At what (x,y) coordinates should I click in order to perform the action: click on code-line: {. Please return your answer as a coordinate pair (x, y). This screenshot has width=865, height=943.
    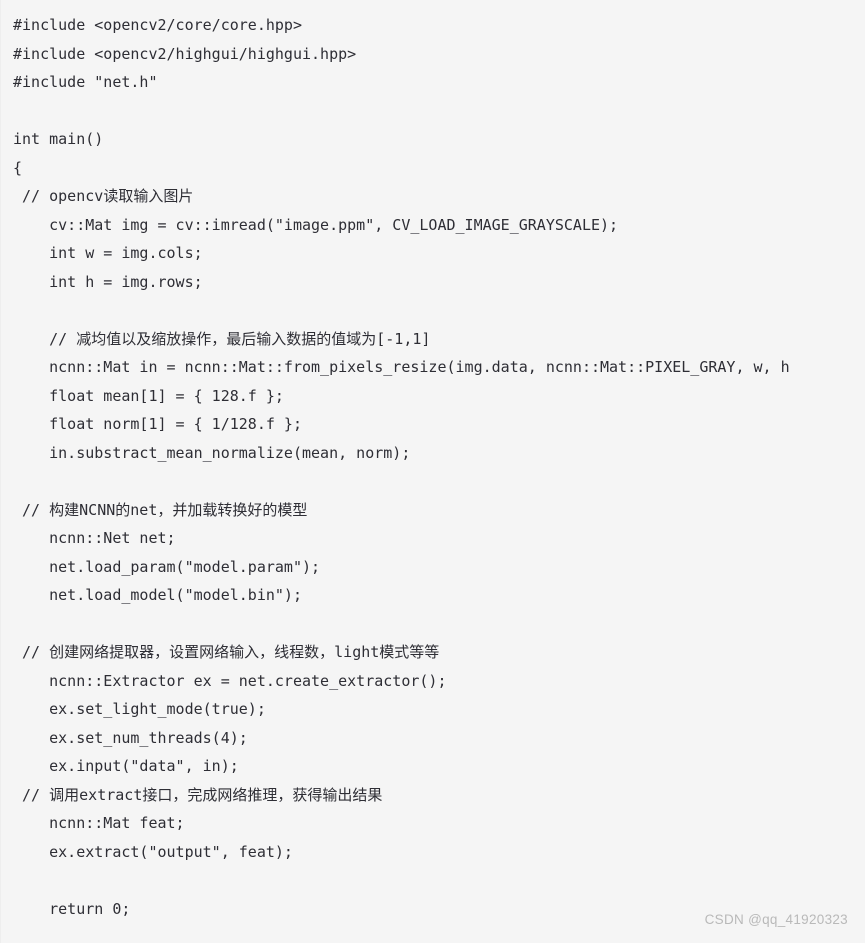
    Looking at the image, I should click on (18, 167).